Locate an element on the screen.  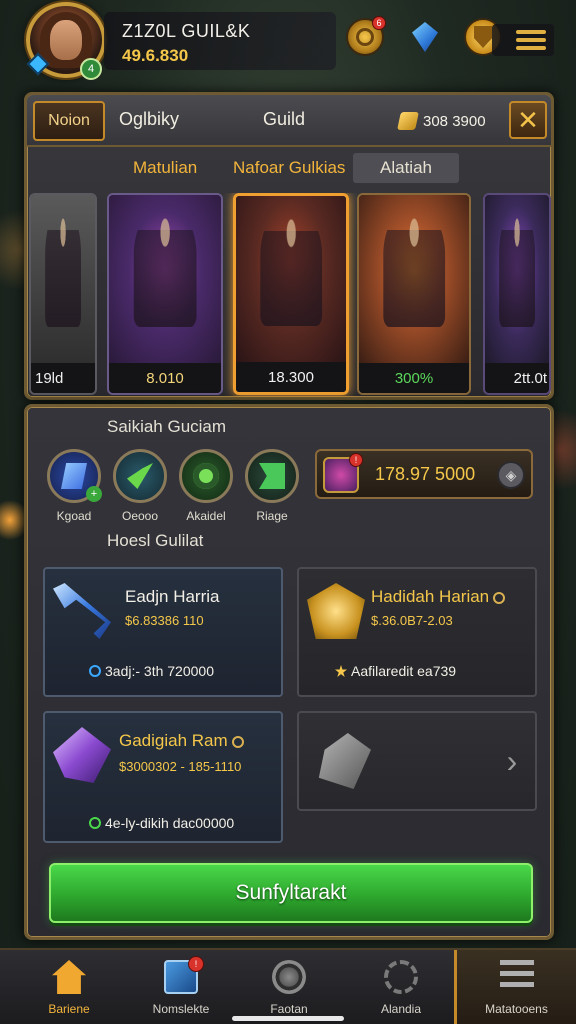
skill-button: + is located at coordinates (74, 476).